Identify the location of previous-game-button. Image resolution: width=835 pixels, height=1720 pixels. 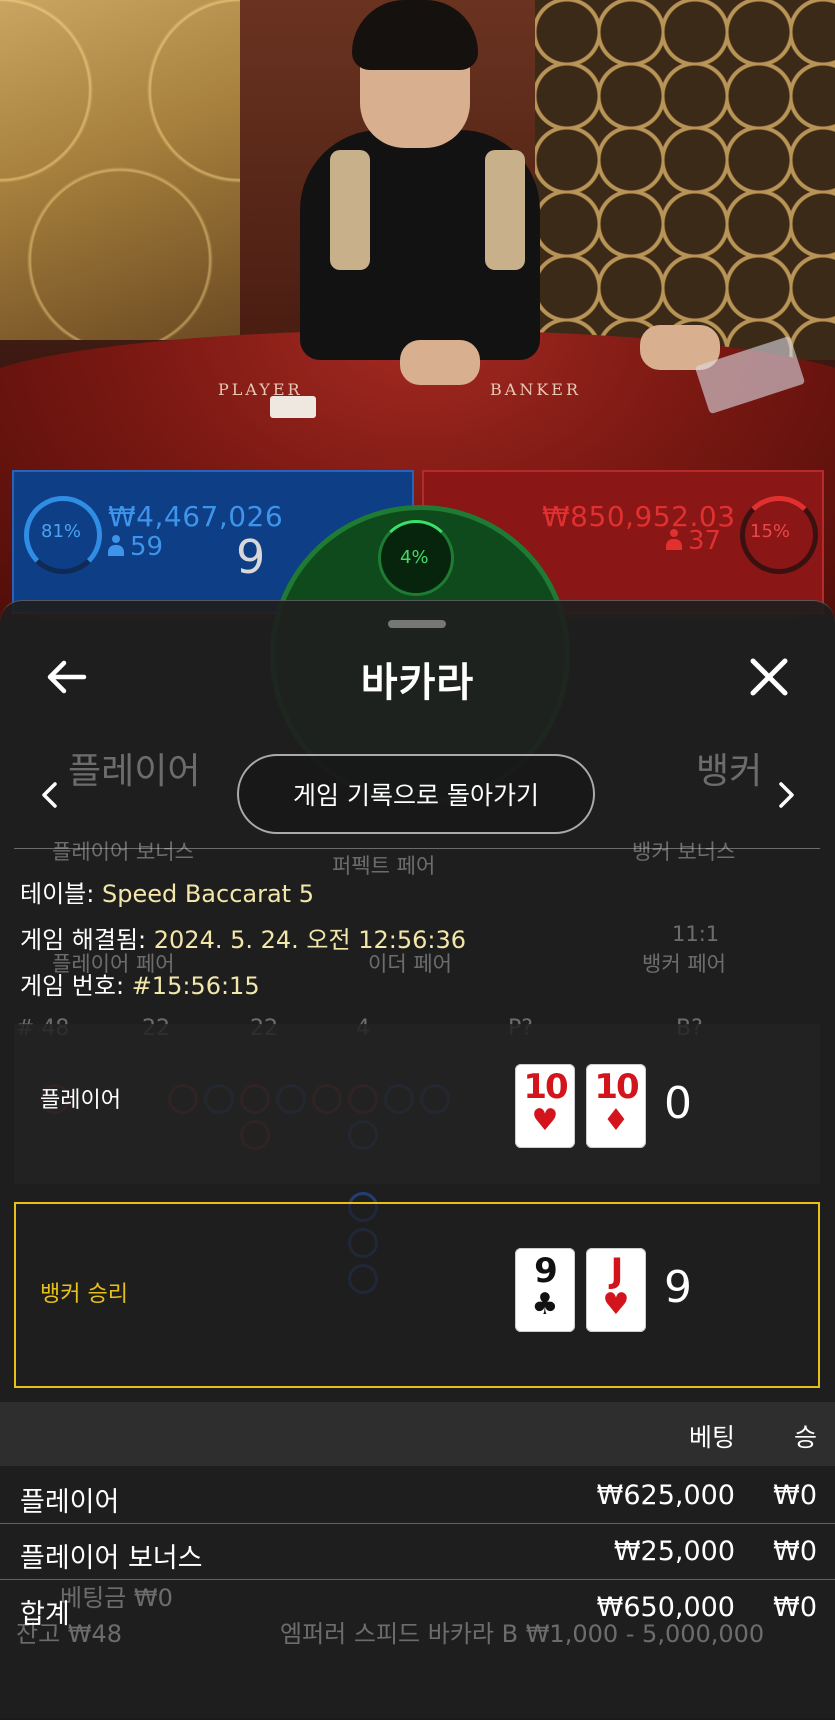
(50, 795).